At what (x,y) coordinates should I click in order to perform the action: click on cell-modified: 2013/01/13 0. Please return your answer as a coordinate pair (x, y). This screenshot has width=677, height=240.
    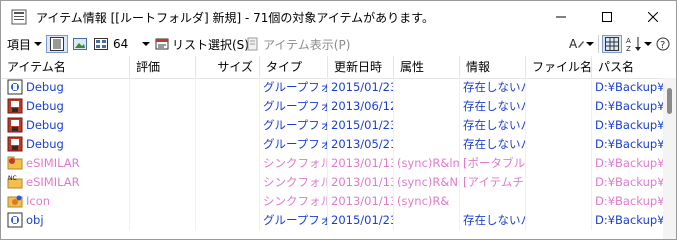
    Looking at the image, I should click on (361, 182).